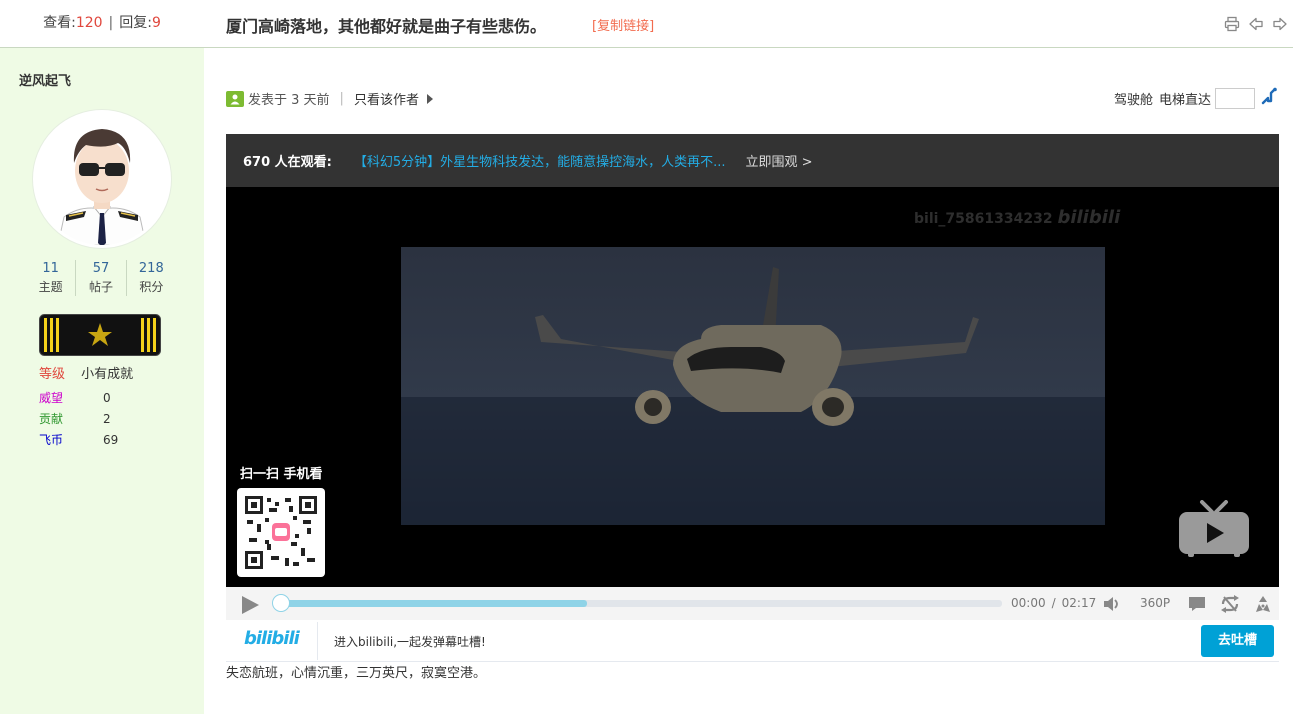 The height and width of the screenshot is (714, 1293). I want to click on duration: 02:17, so click(1079, 603).